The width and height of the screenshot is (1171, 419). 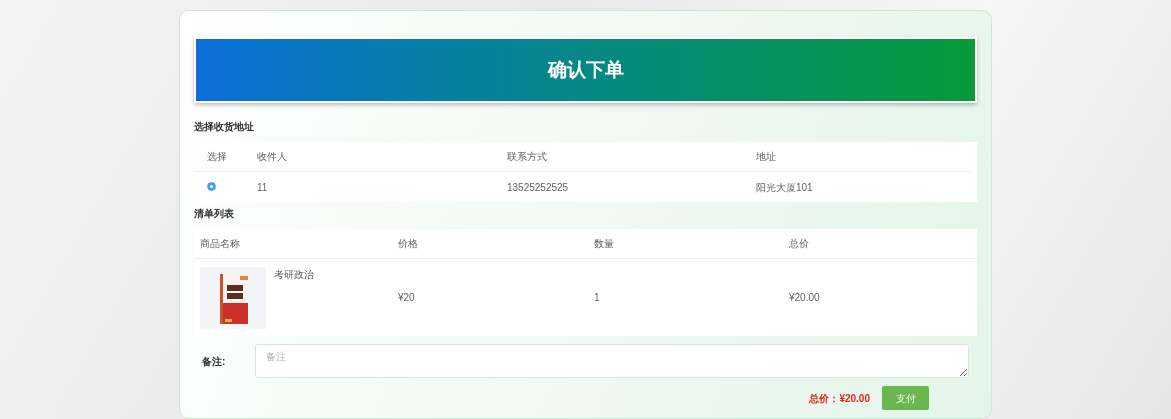 I want to click on column-header: 地址, so click(x=766, y=157).